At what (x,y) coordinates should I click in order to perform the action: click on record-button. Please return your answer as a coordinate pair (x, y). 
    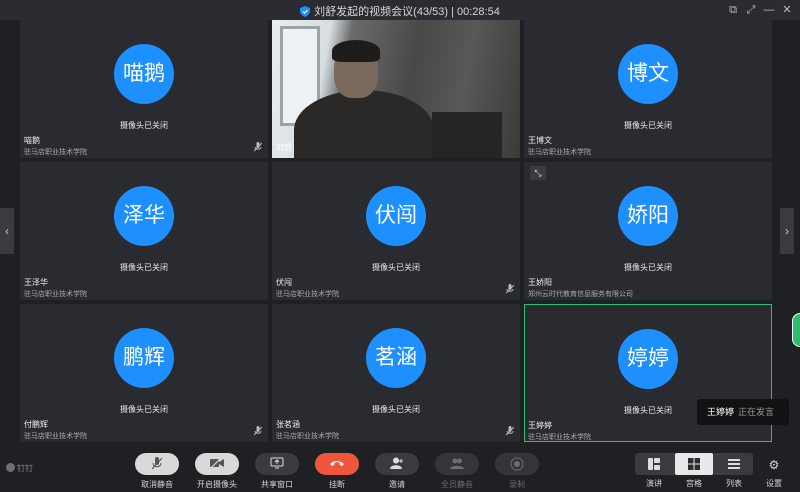
    Looking at the image, I should click on (517, 464).